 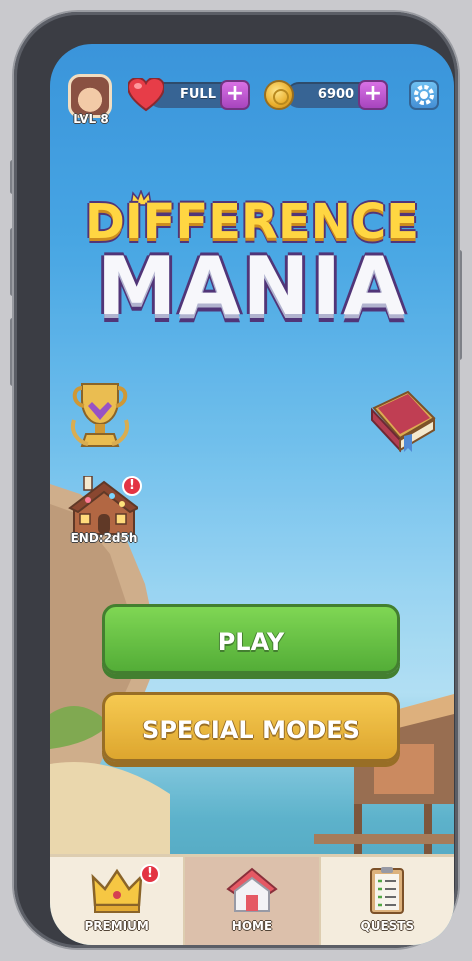 I want to click on nav-item-home: HOME, so click(x=251, y=901).